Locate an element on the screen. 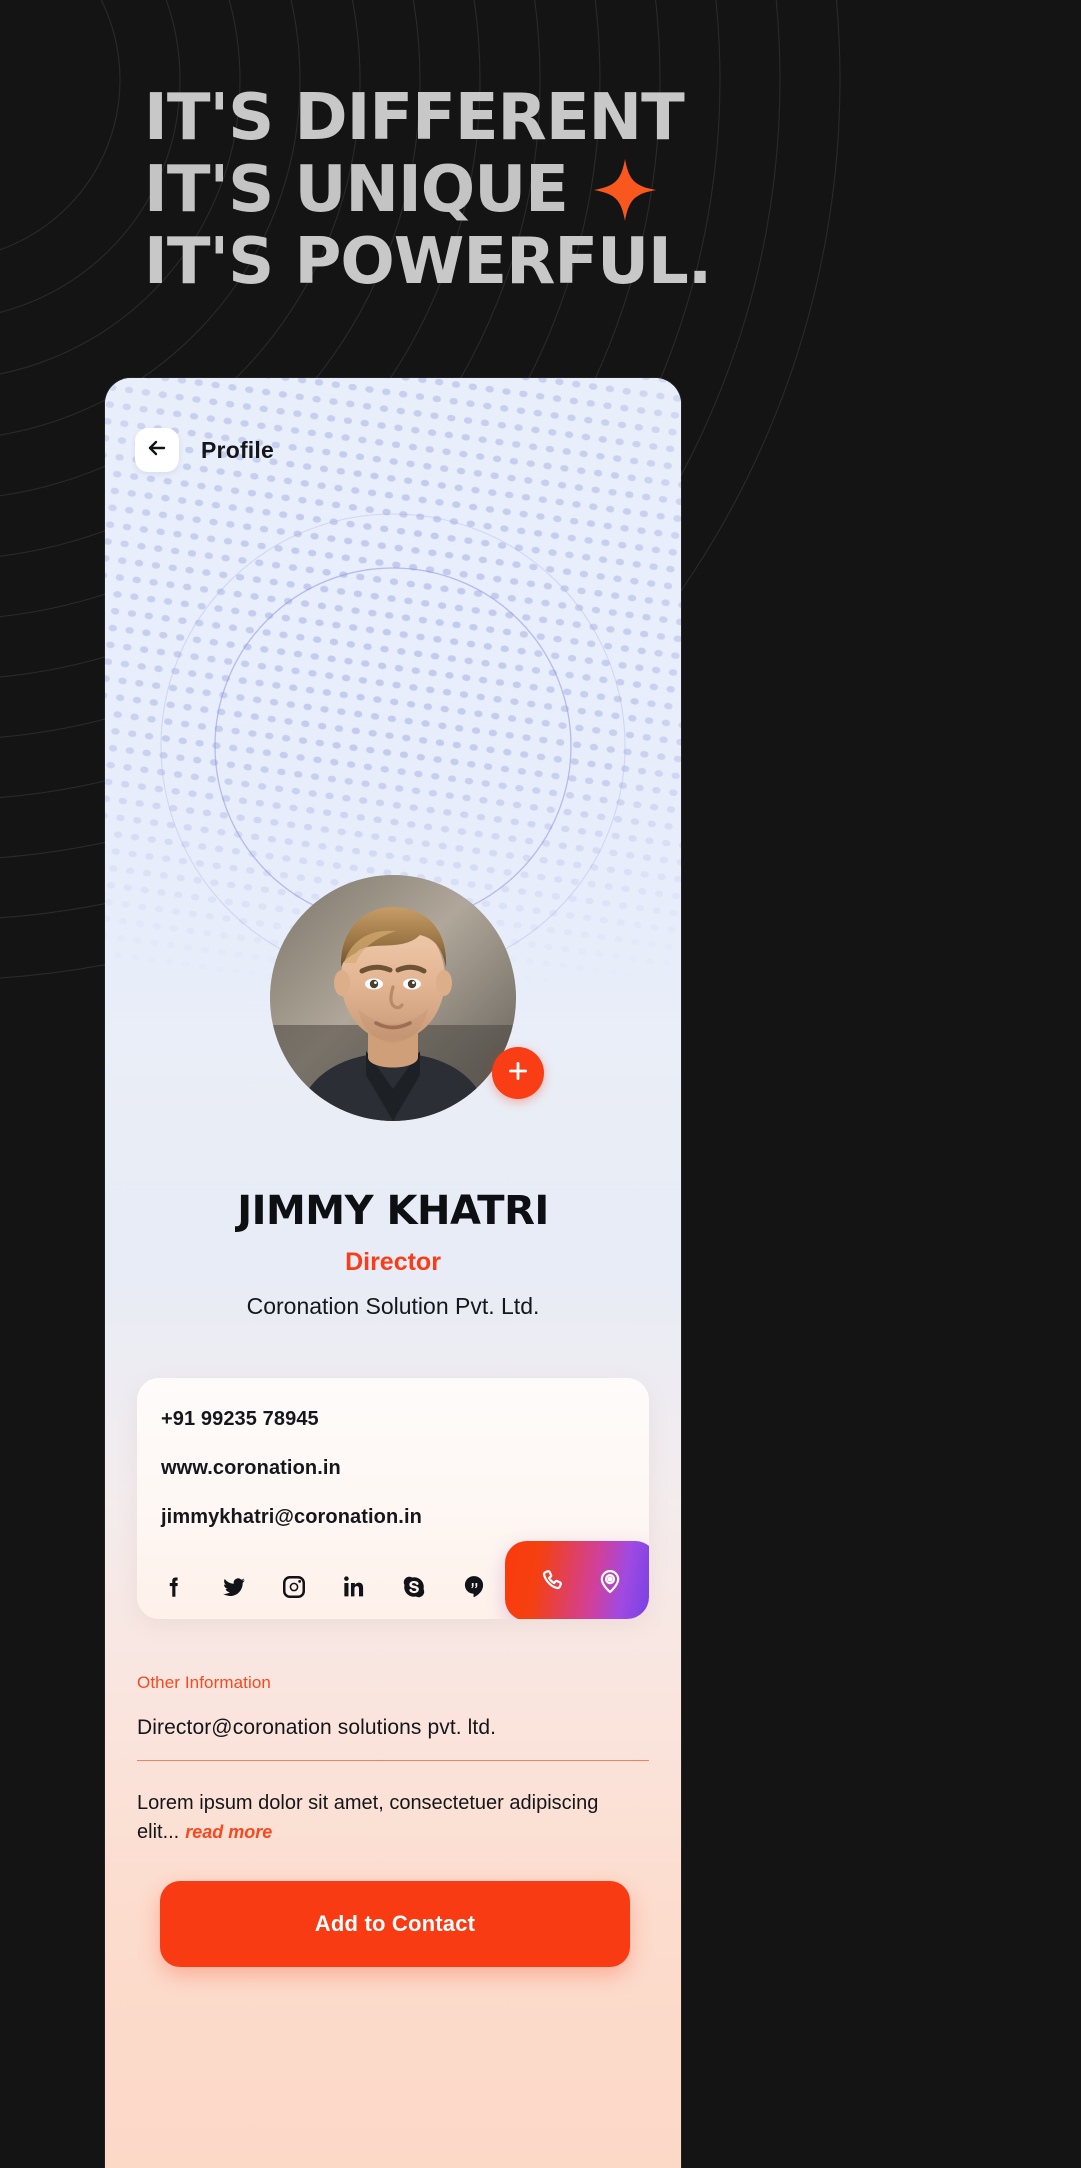 This screenshot has height=2168, width=1081. instagram-icon is located at coordinates (294, 1587).